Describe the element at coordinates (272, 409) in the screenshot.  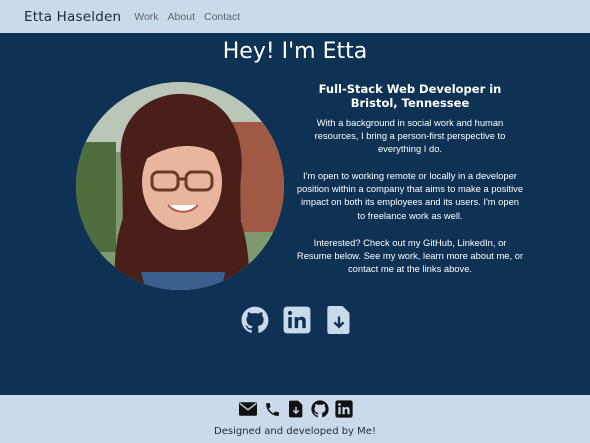
I see `phone-icon` at that location.